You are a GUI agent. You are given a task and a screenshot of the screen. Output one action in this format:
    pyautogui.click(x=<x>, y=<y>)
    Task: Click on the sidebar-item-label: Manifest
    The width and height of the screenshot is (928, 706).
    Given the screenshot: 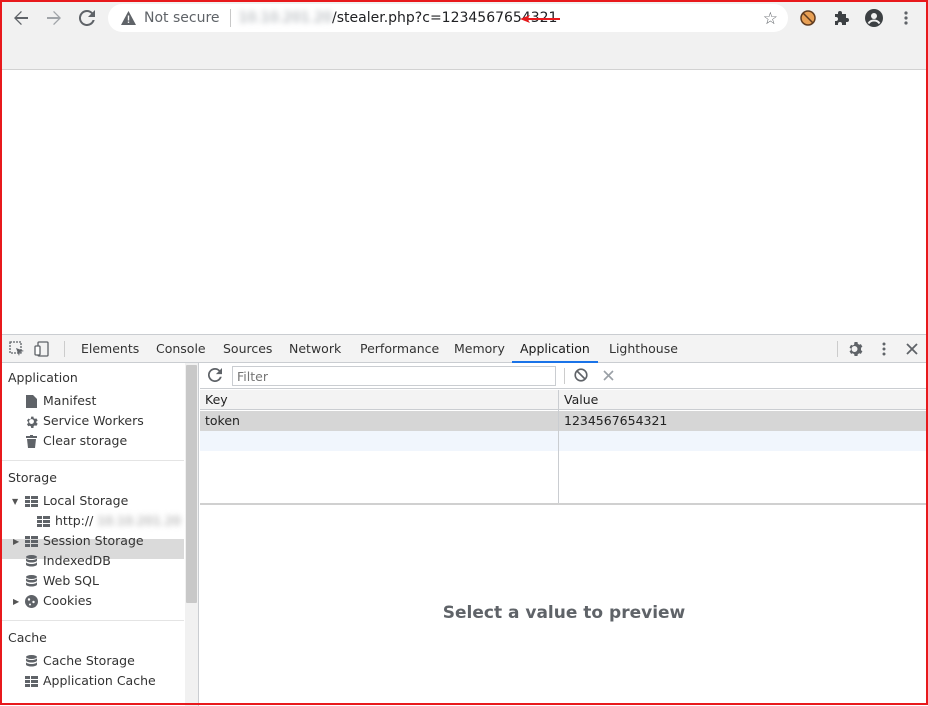 What is the action you would take?
    pyautogui.click(x=70, y=400)
    